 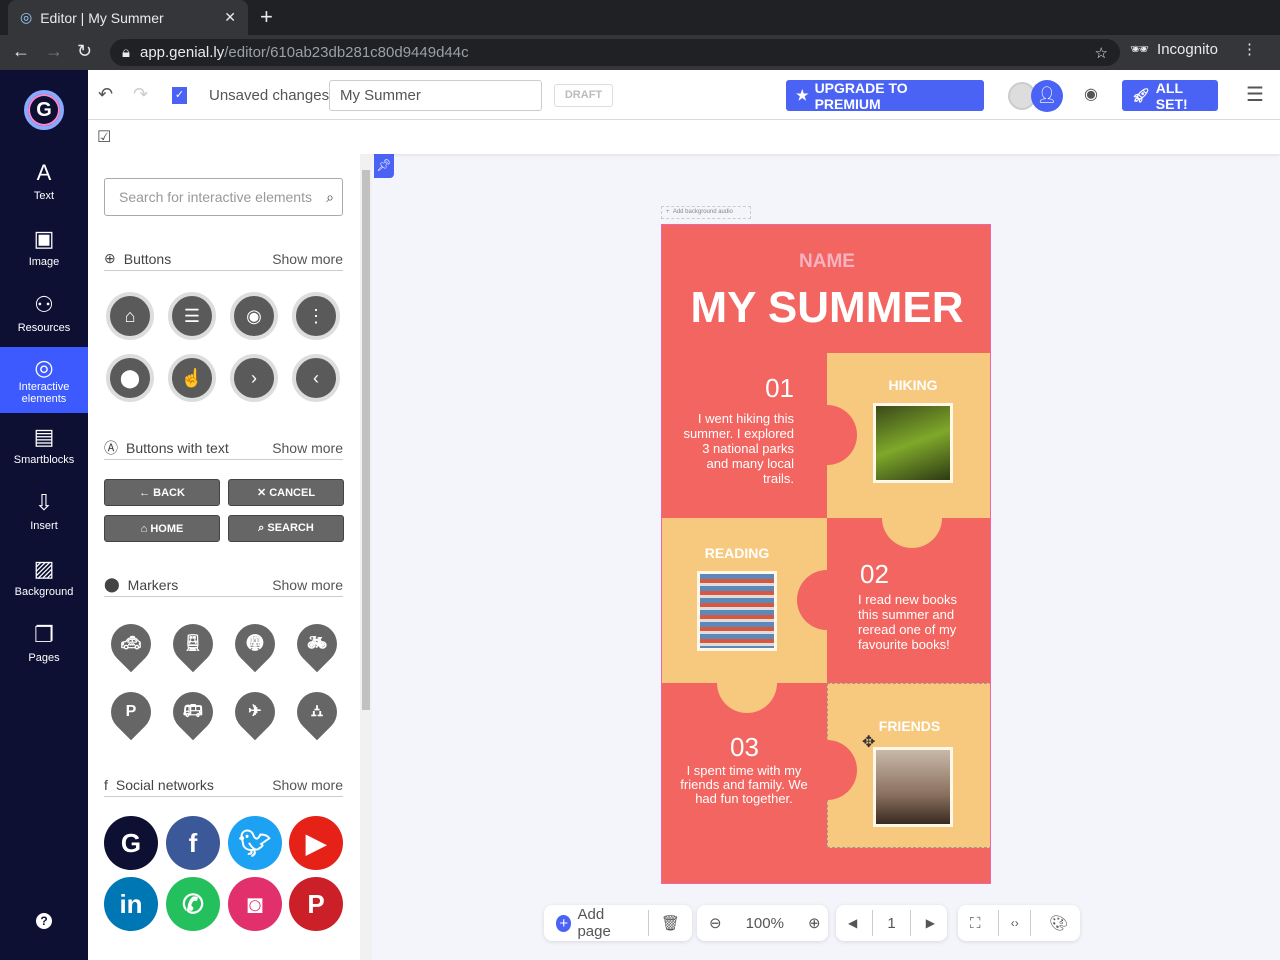 I want to click on add-page-button: + Add page, so click(x=596, y=923).